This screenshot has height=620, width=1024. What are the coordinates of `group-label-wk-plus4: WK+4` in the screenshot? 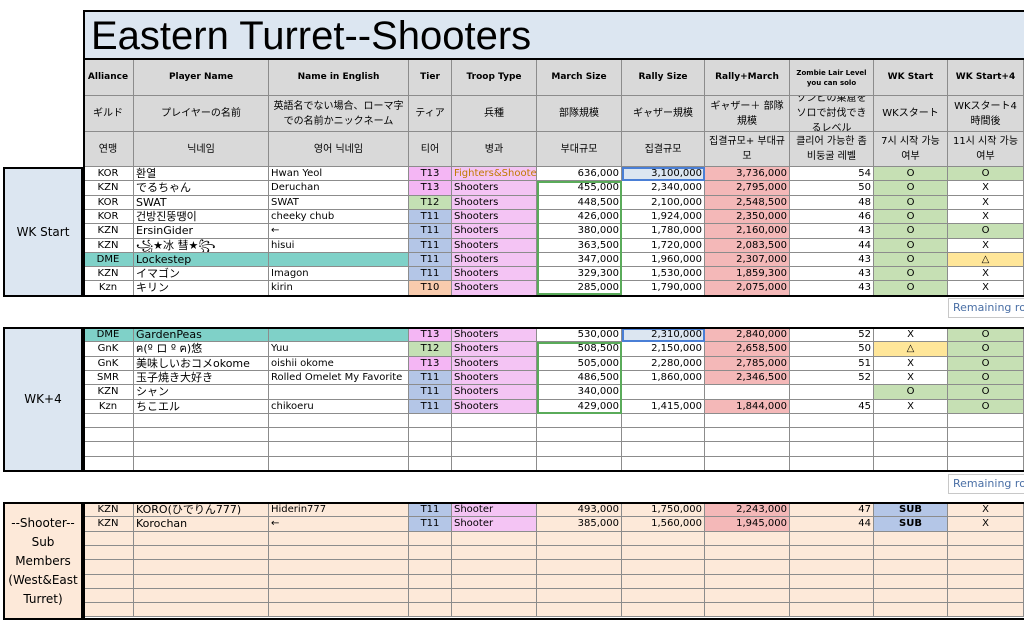 It's located at (43, 399).